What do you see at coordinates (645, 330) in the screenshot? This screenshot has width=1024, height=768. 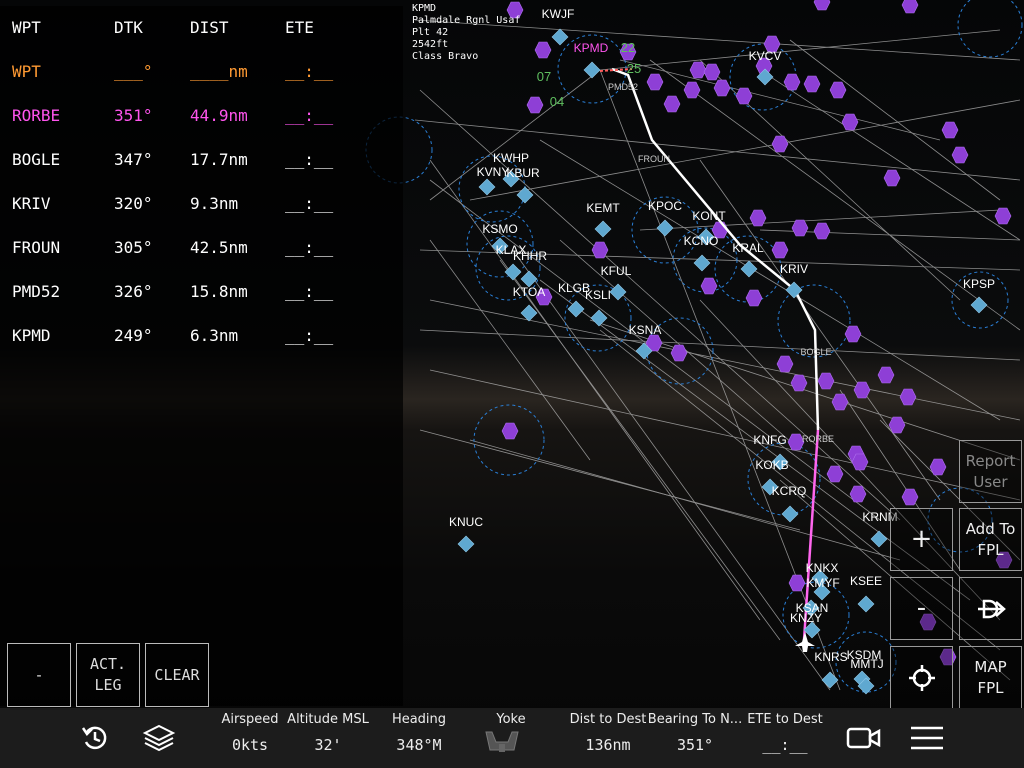 I see `airport-label: KSNA` at bounding box center [645, 330].